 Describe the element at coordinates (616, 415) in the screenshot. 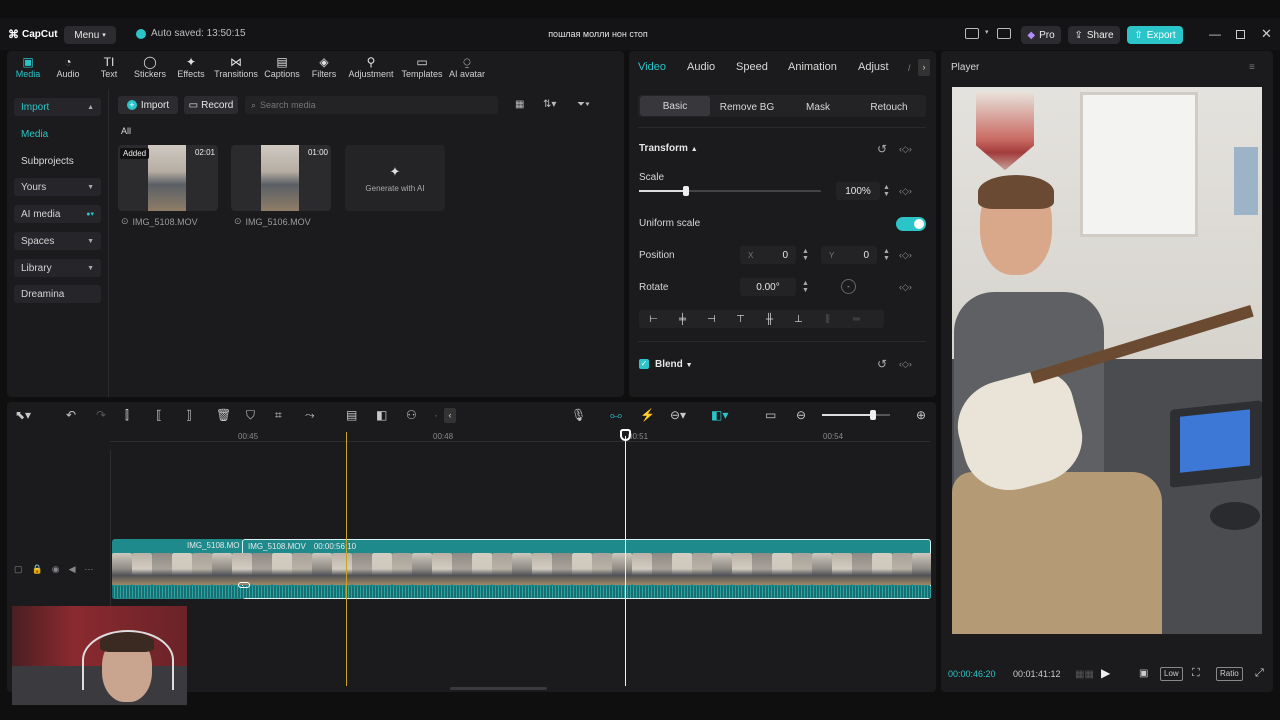

I see `main-track-magnet-icon: ⧟` at that location.